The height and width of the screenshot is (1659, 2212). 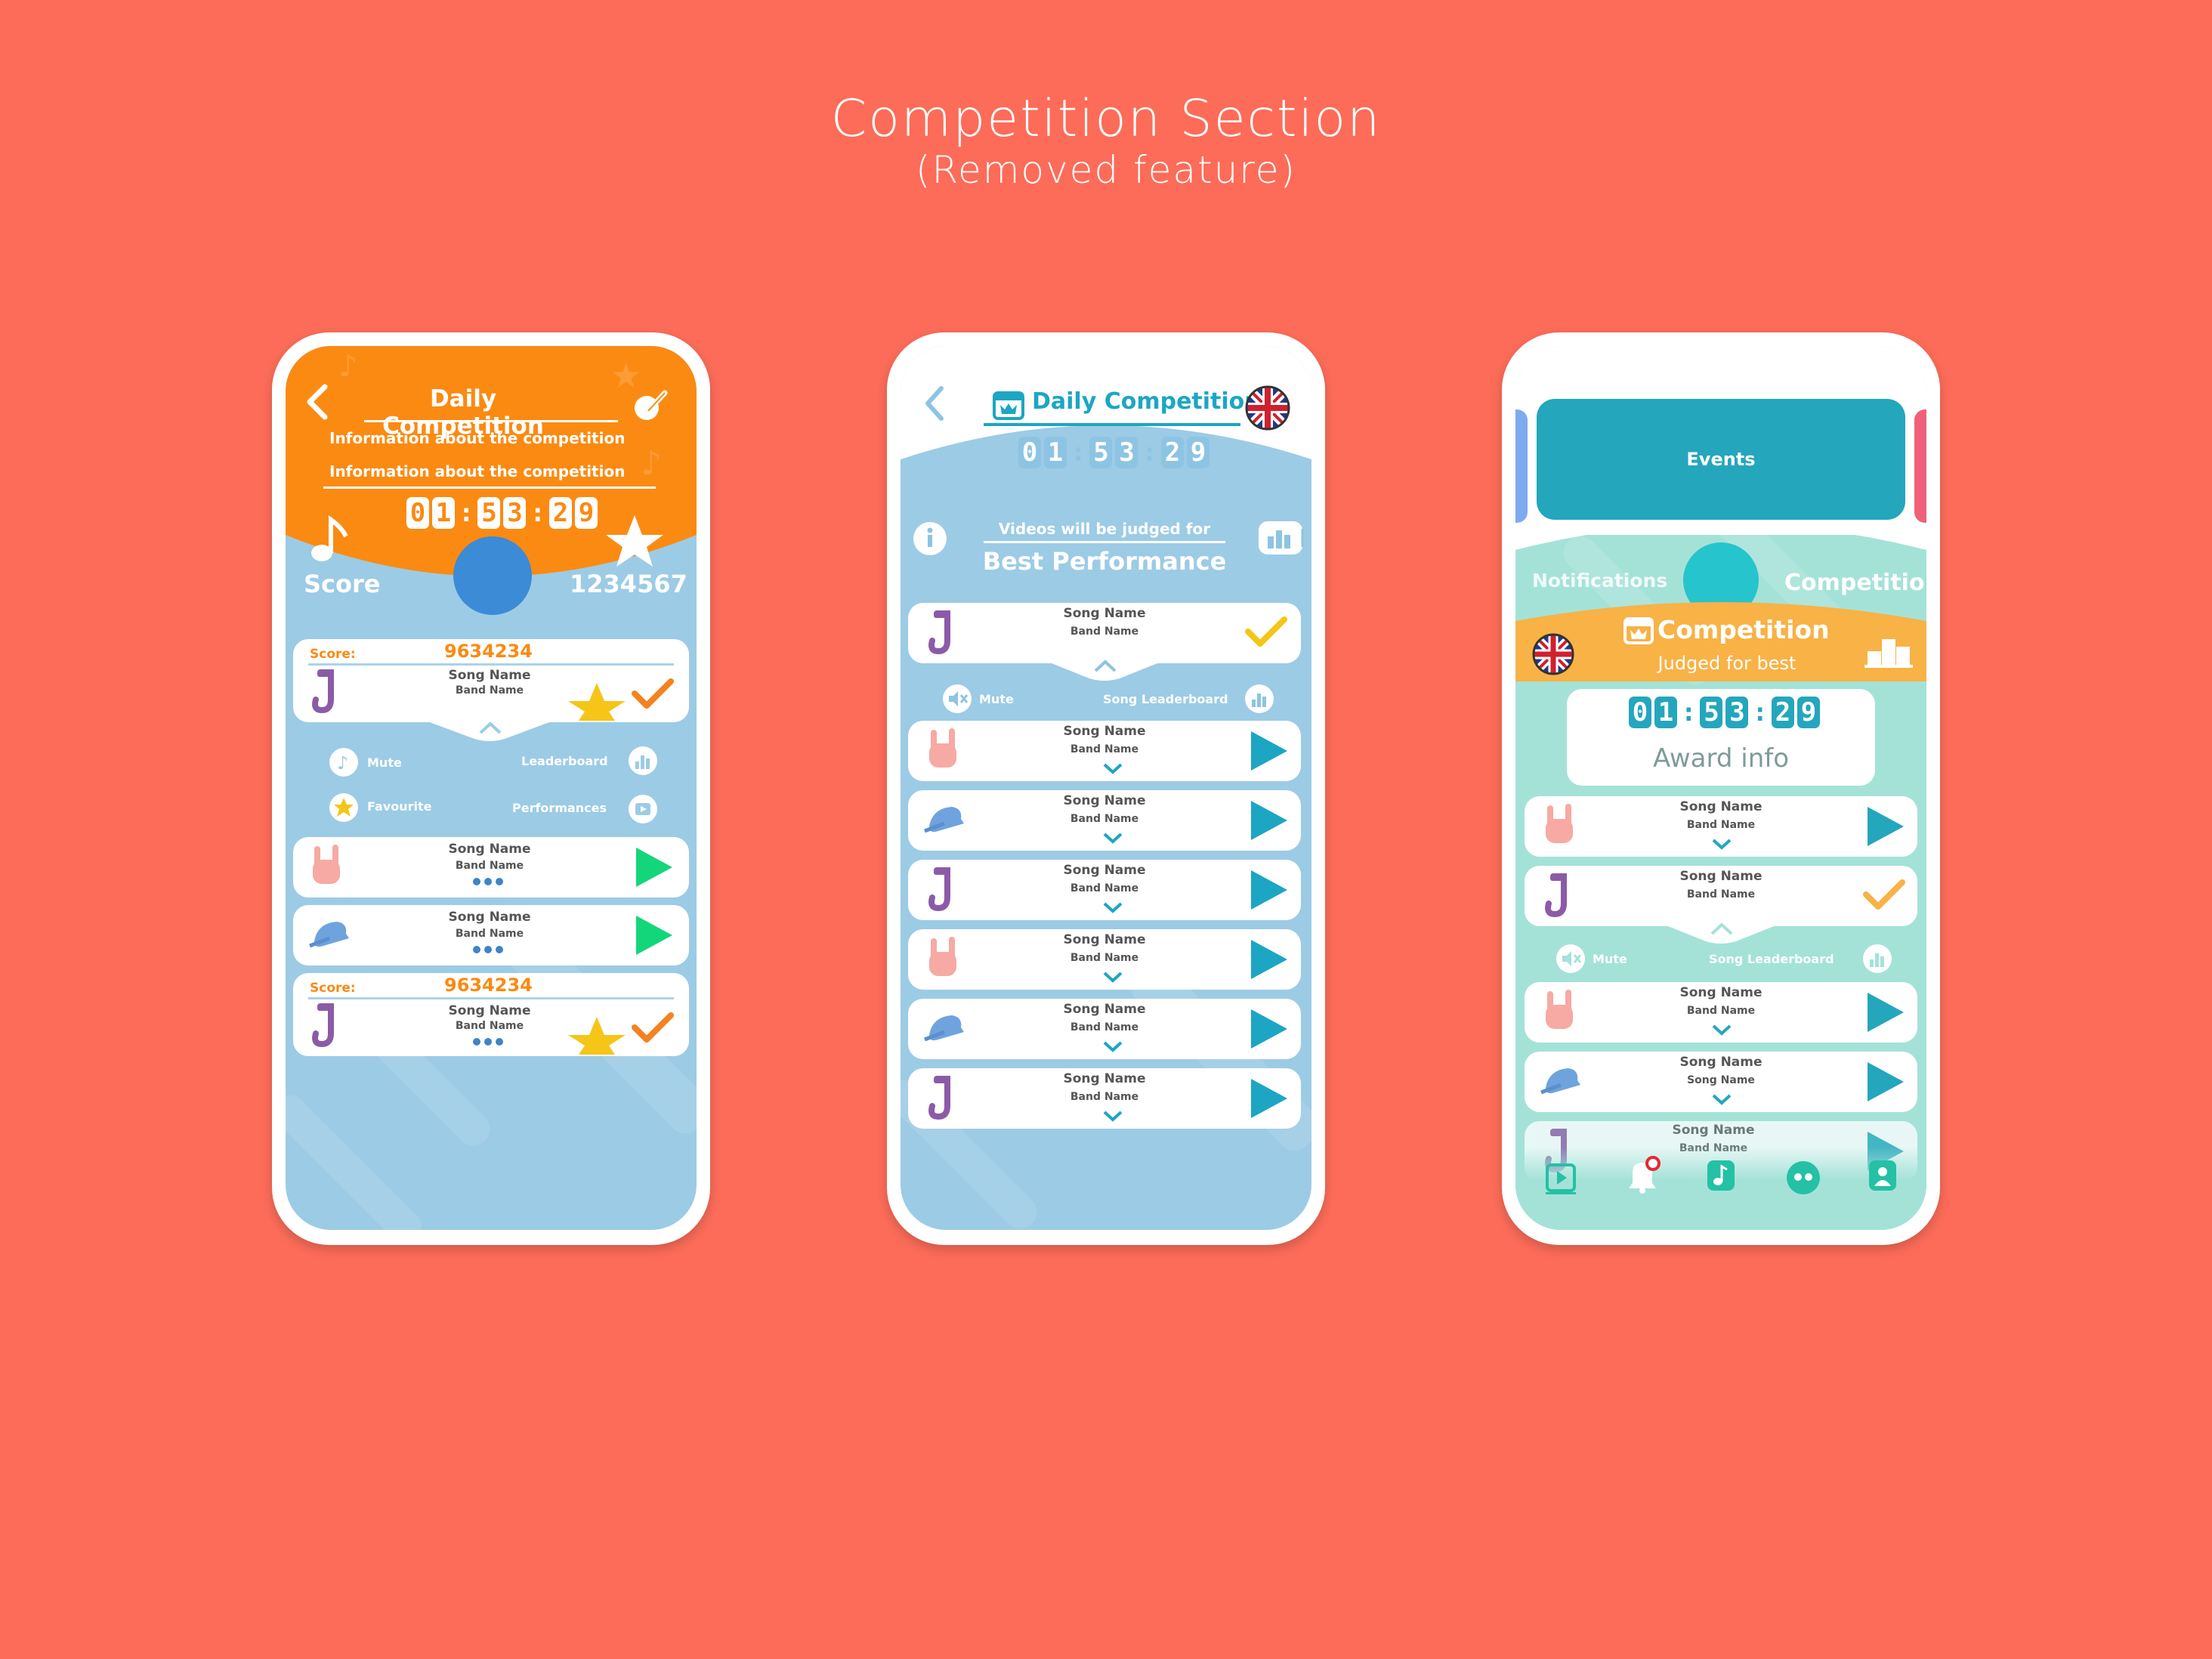 What do you see at coordinates (1724, 713) in the screenshot?
I see `phone3-countdown-timer: 0 1 : 5 3 : 2 9` at bounding box center [1724, 713].